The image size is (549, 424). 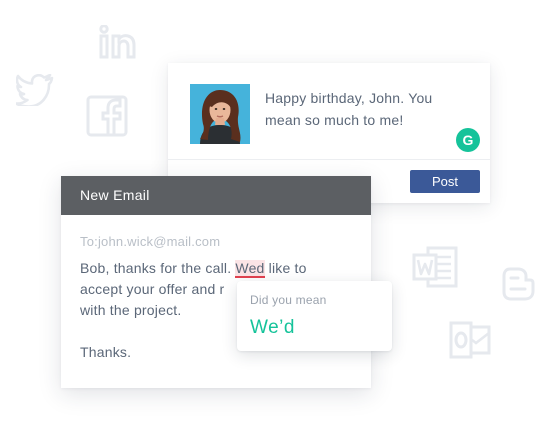 What do you see at coordinates (285, 268) in the screenshot?
I see `body-text-segment: like to` at bounding box center [285, 268].